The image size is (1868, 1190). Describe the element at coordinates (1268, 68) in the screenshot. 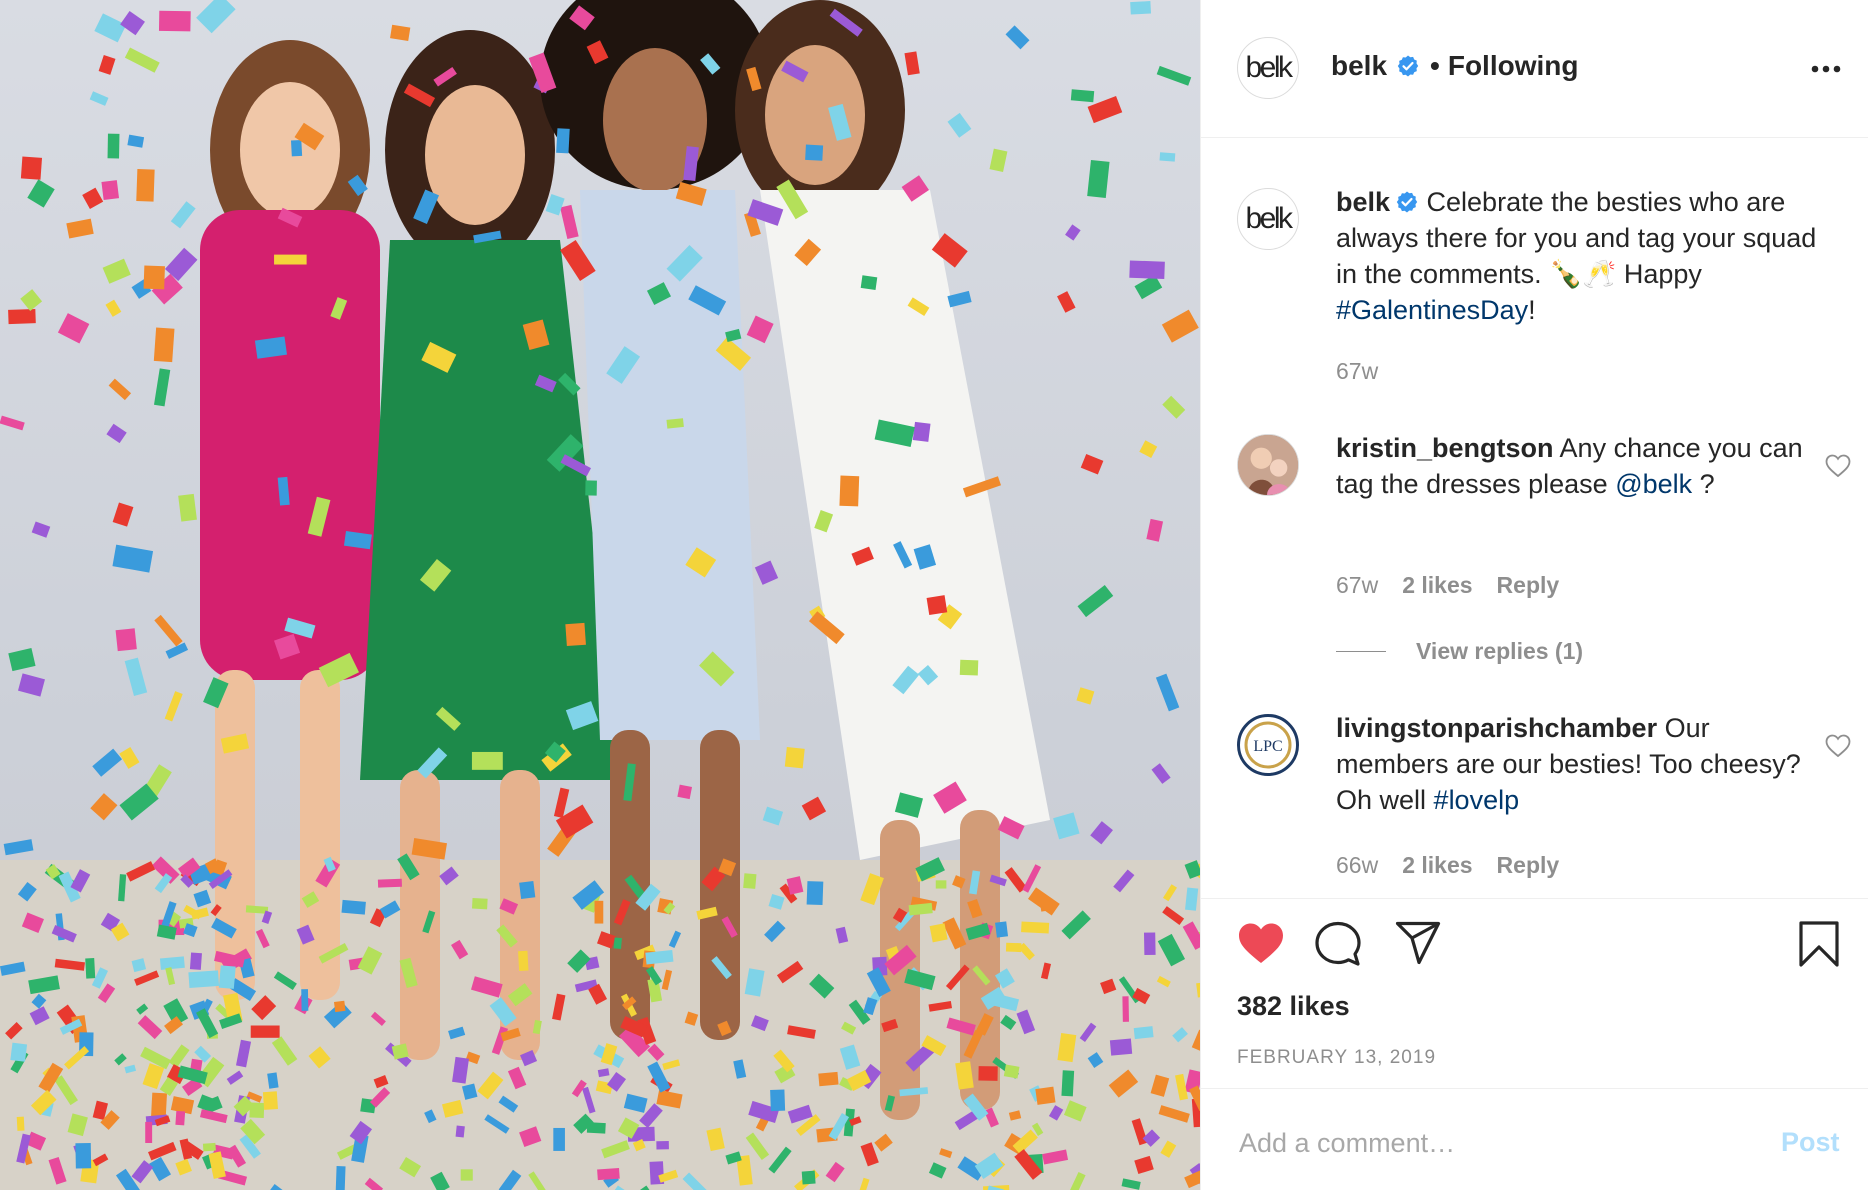

I see `account-avatar: belk` at that location.